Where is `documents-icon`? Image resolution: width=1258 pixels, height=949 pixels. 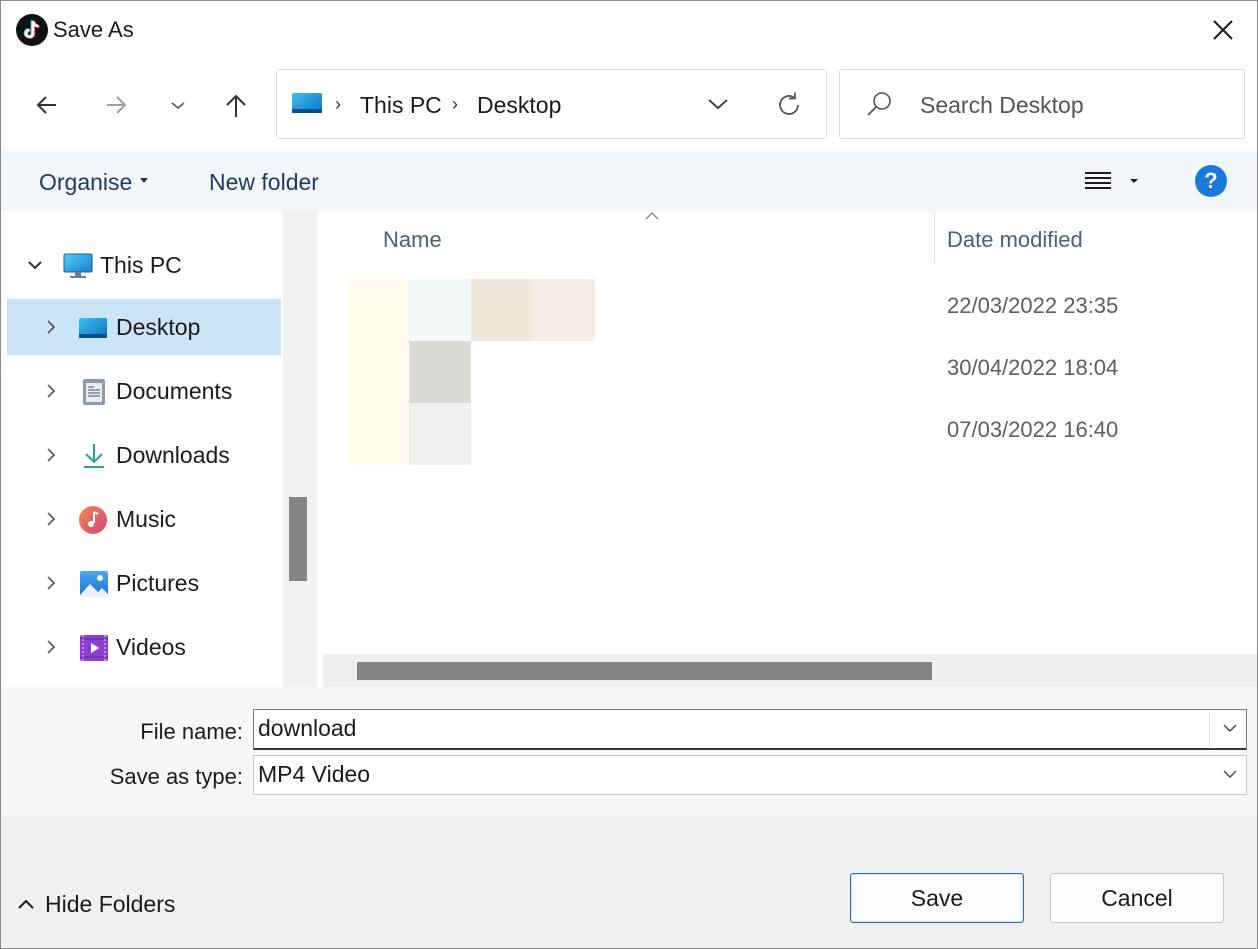
documents-icon is located at coordinates (94, 392).